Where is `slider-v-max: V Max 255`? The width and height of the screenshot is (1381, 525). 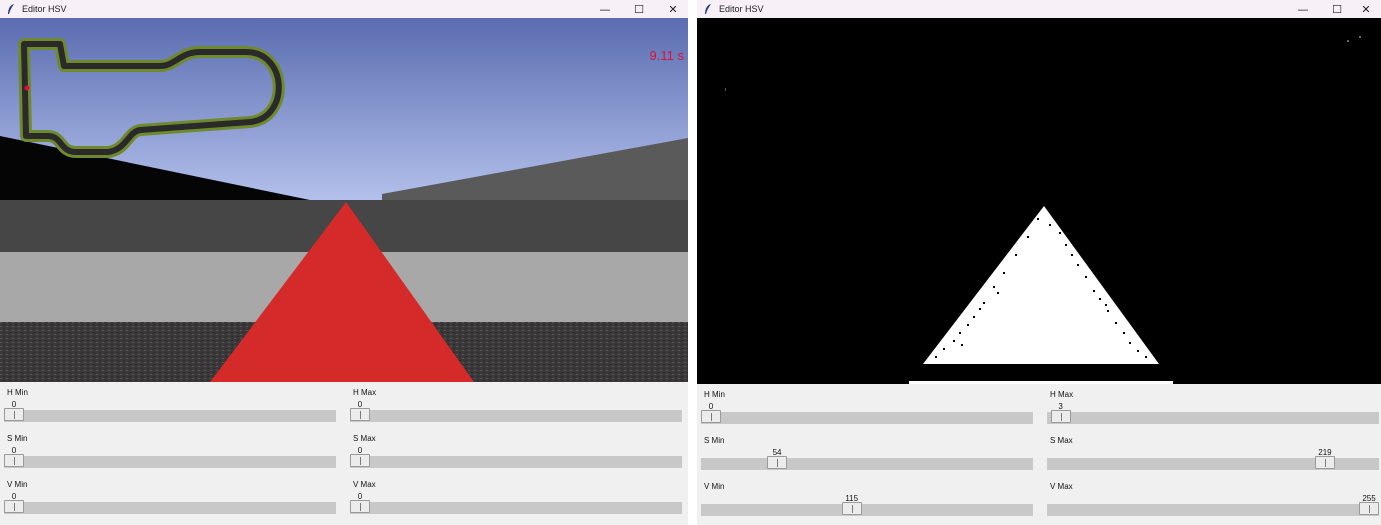 slider-v-max: V Max 255 is located at coordinates (1213, 499).